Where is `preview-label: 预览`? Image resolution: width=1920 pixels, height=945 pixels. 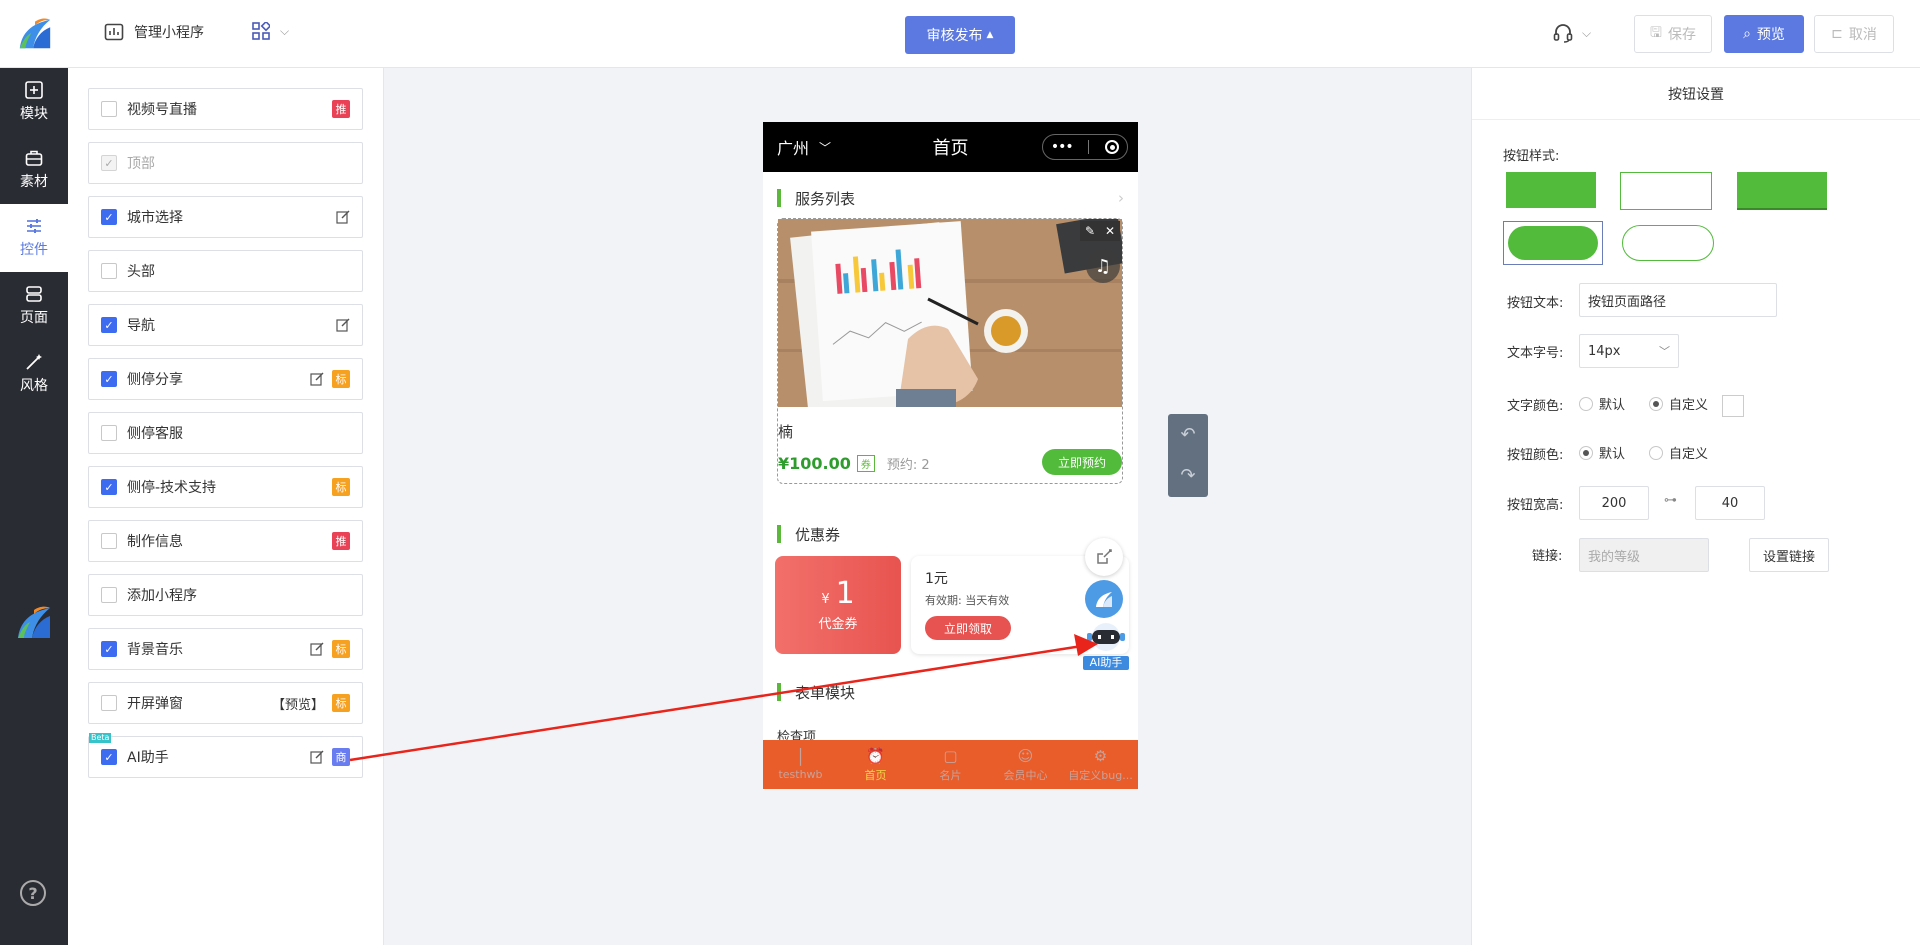 preview-label: 预览 is located at coordinates (1770, 35).